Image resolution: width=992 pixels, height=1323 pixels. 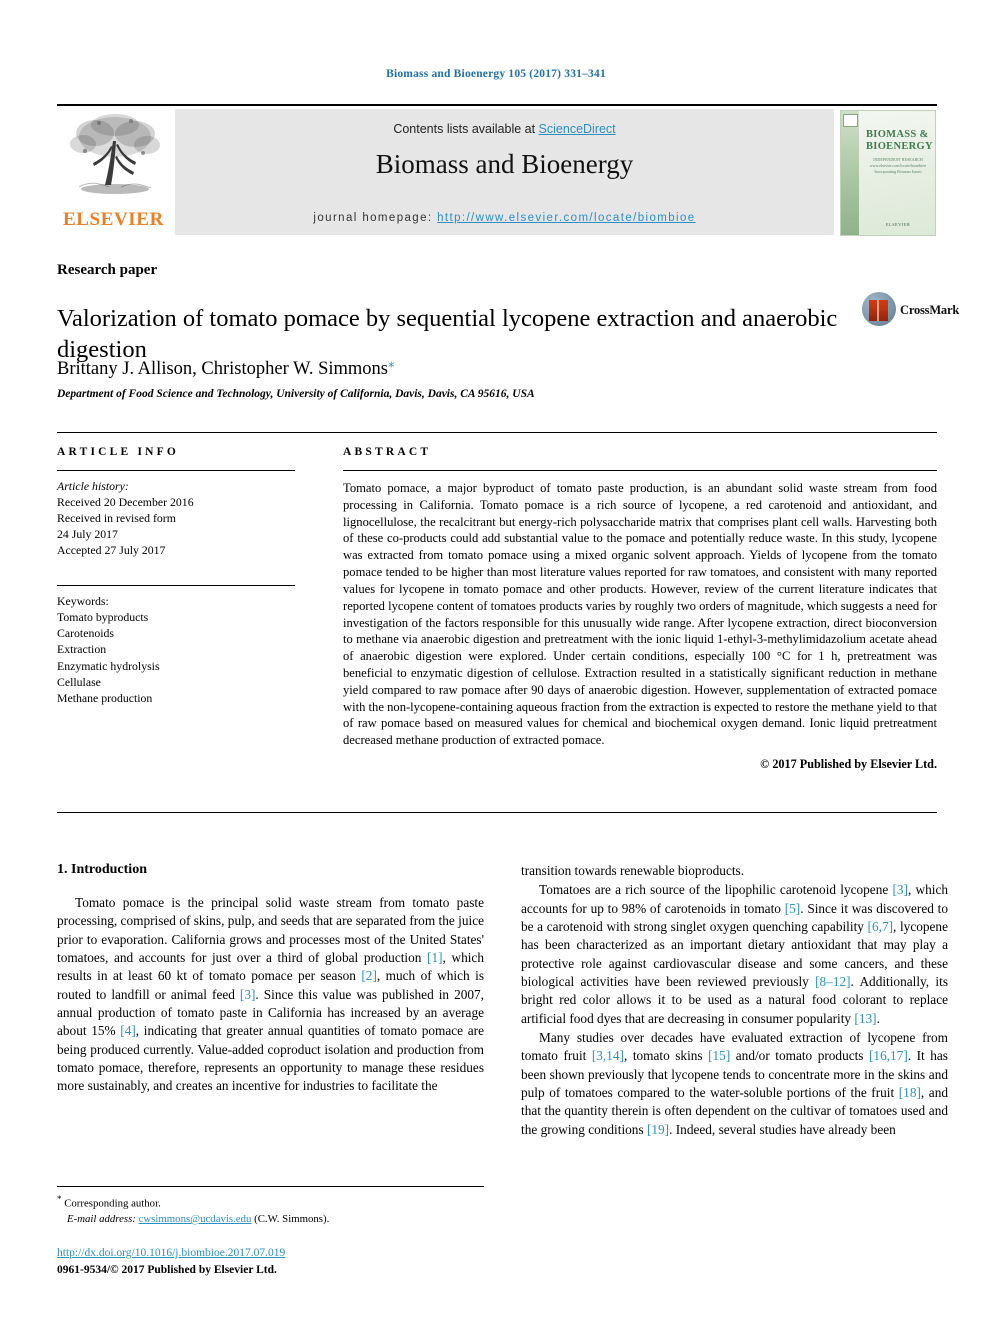 What do you see at coordinates (112, 1203) in the screenshot?
I see `corresponding-author-label: Corresponding author.` at bounding box center [112, 1203].